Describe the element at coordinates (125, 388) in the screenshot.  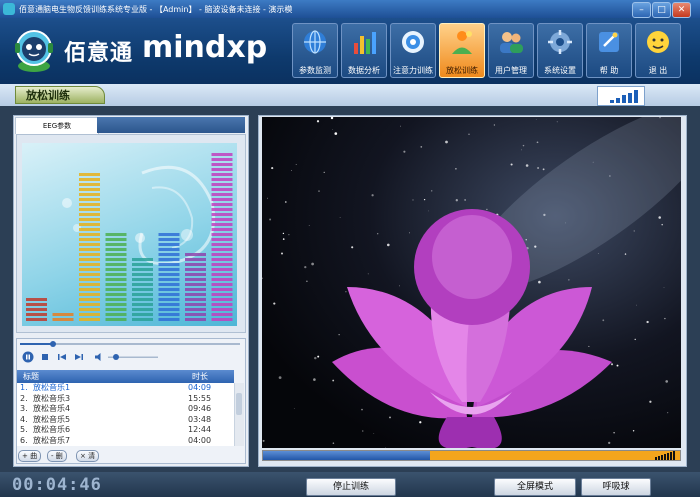
I see `playlist-row: 1. 放松音乐1 04:09` at that location.